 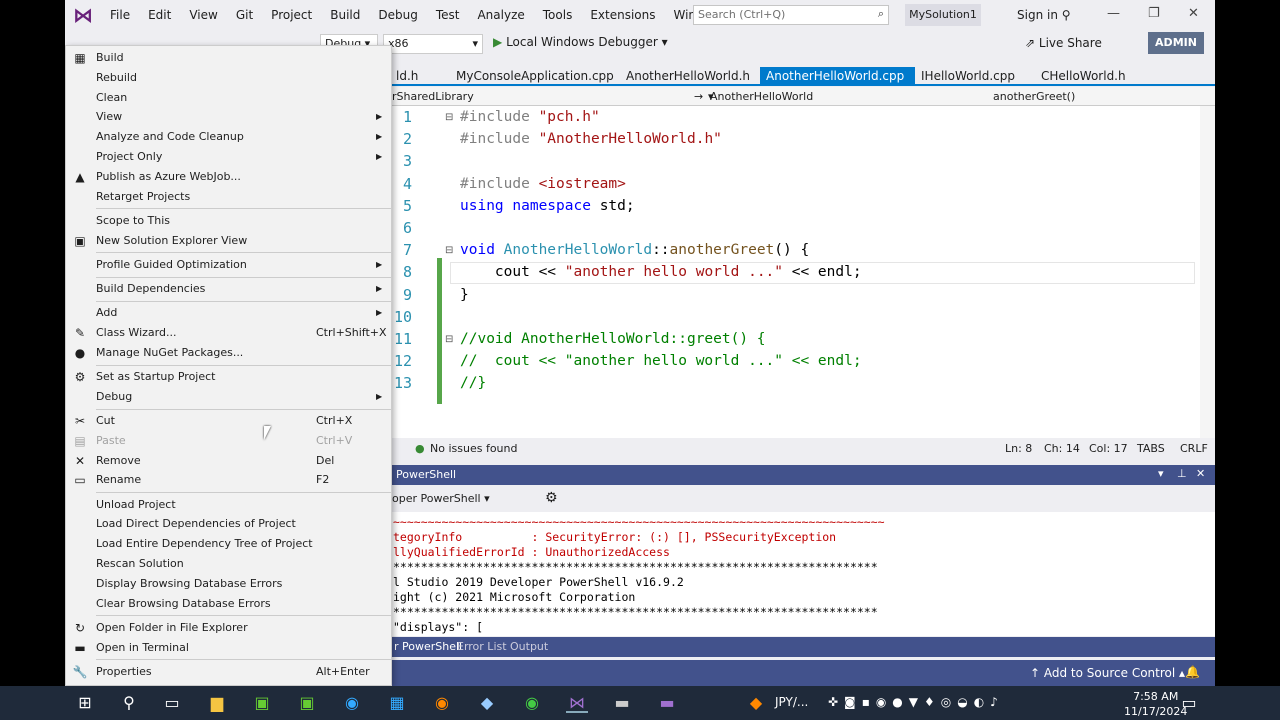 What do you see at coordinates (1193, 13) in the screenshot?
I see `close-button: ✕` at bounding box center [1193, 13].